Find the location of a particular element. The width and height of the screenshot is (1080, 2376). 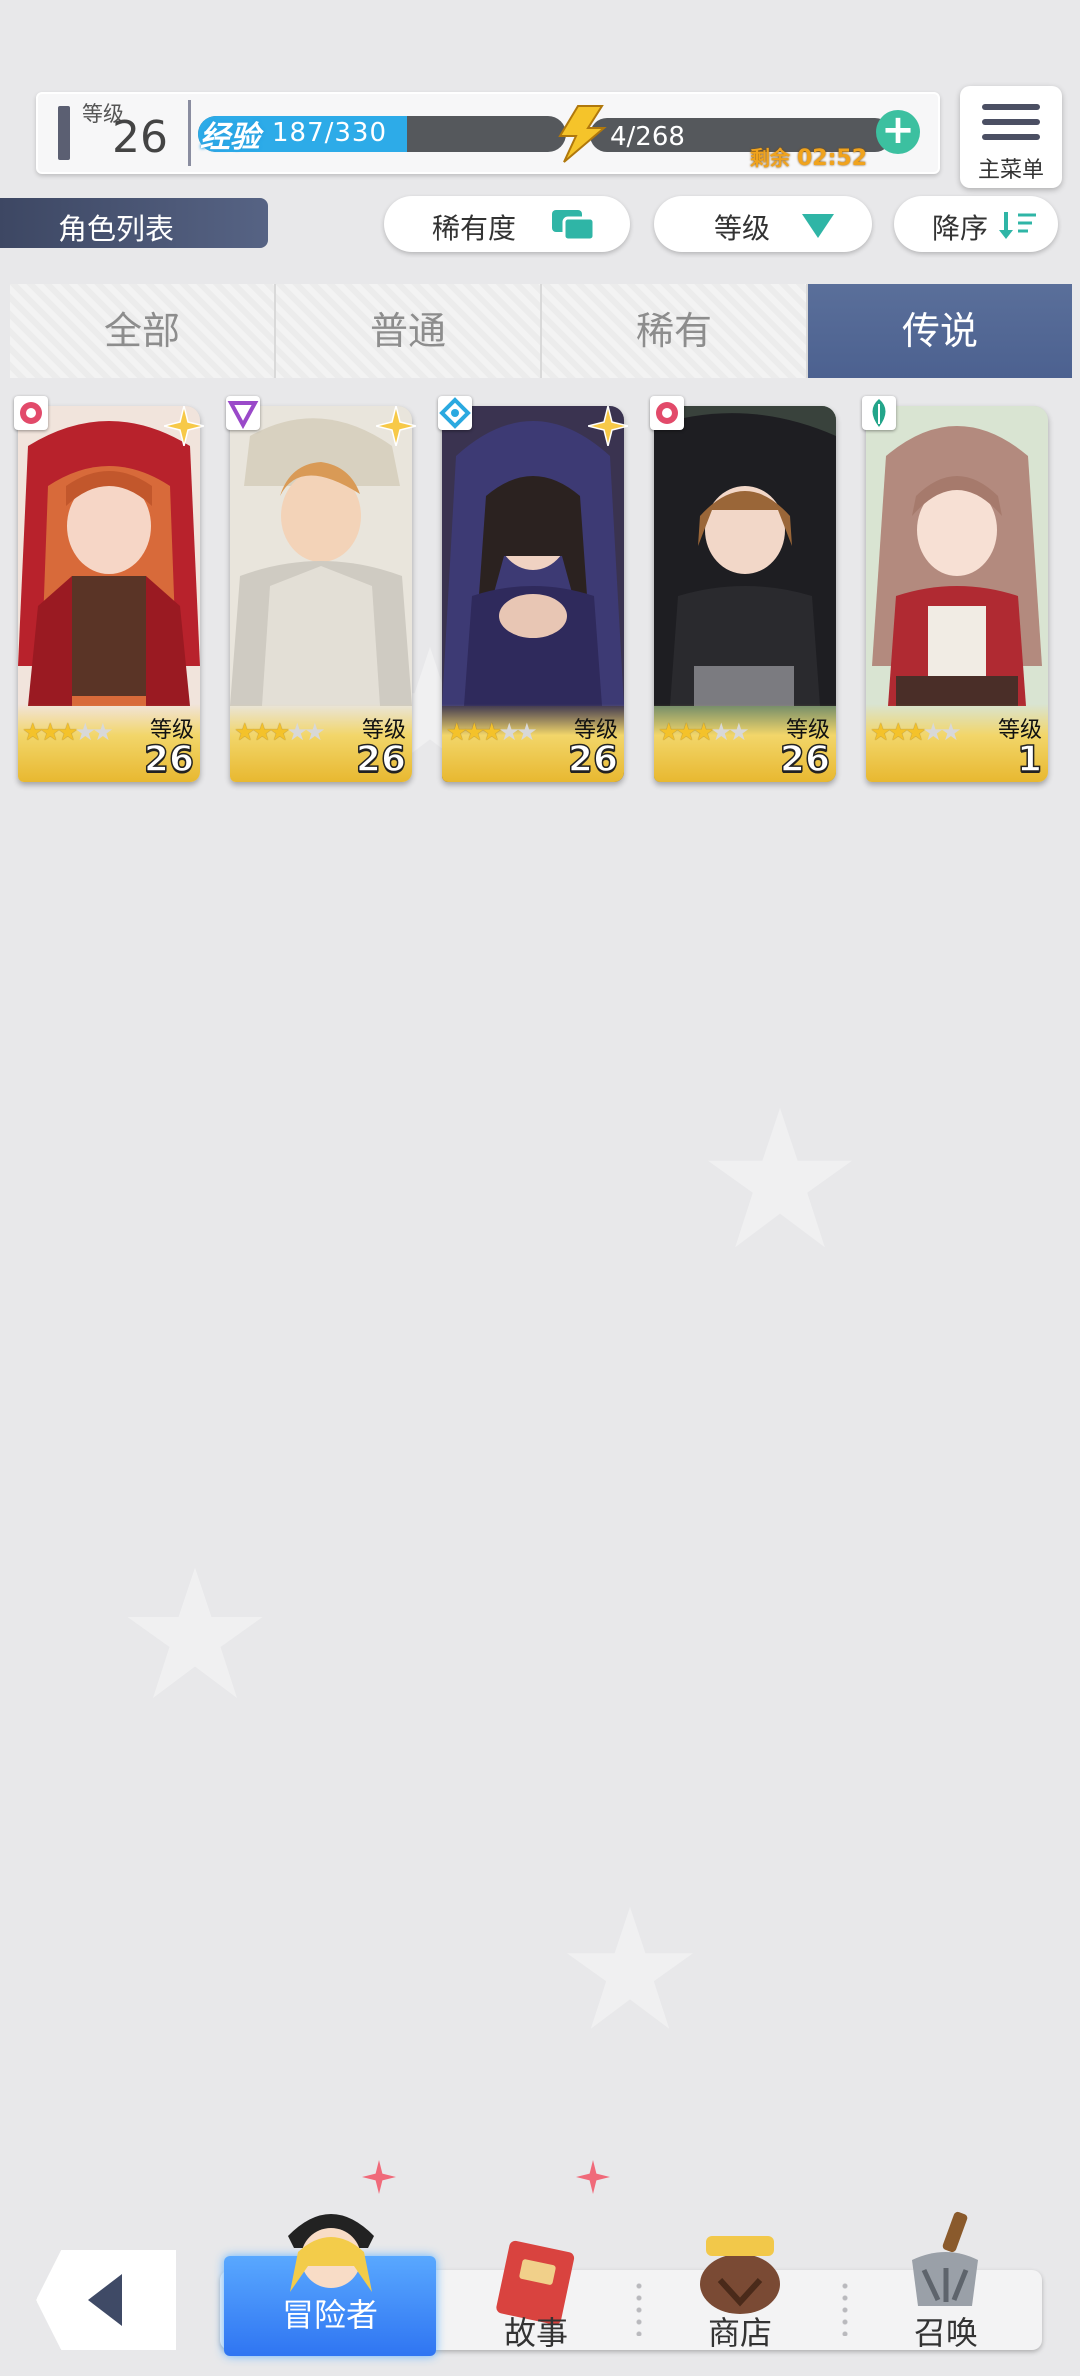

back-button is located at coordinates (106, 2300).